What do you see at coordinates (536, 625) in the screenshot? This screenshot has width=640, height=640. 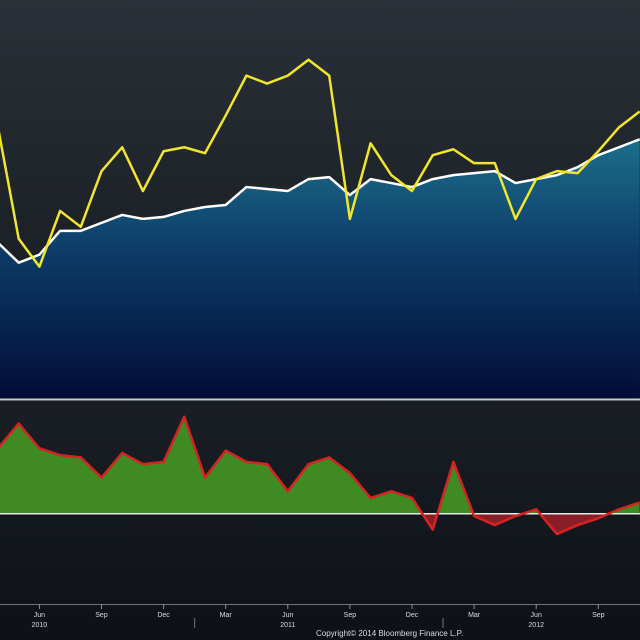 I see `year-tick-label: 2012` at bounding box center [536, 625].